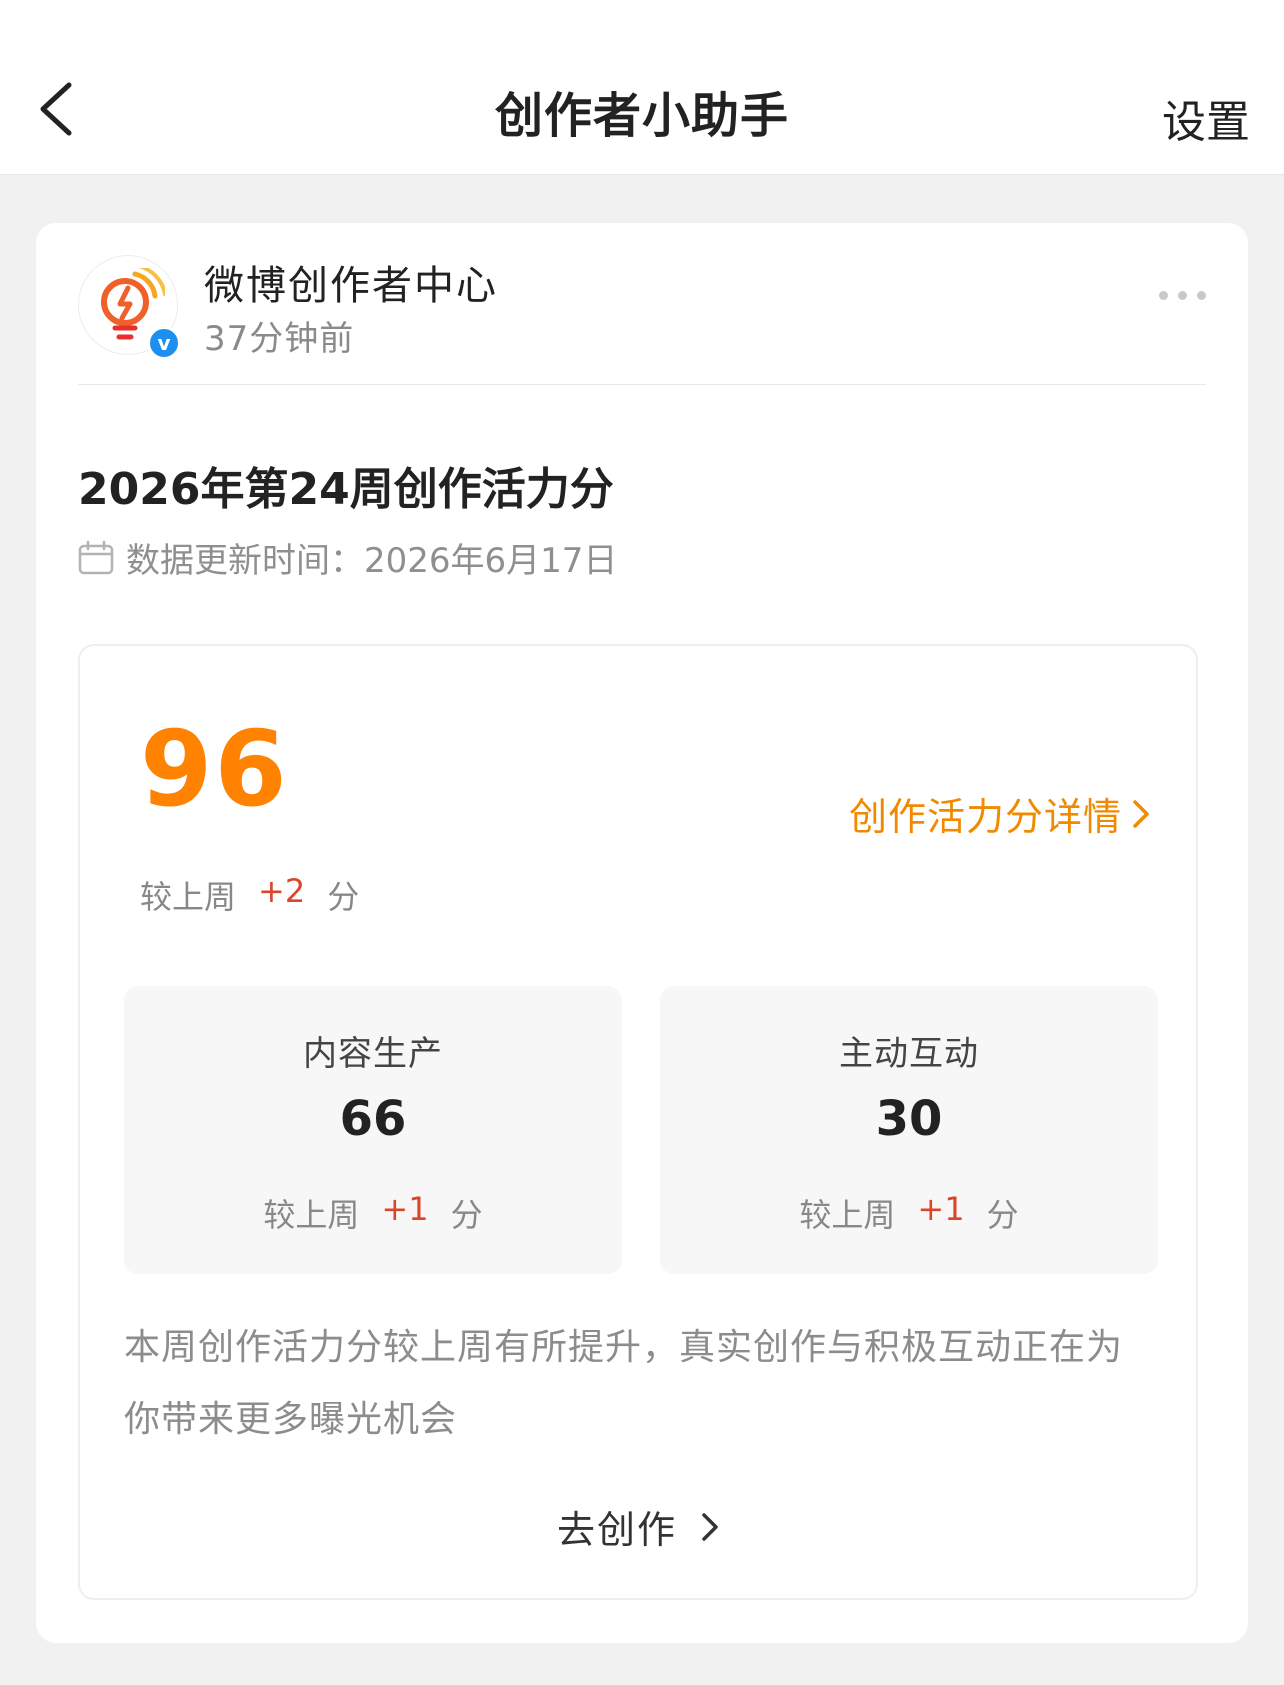 This screenshot has width=1284, height=1685. What do you see at coordinates (346, 489) in the screenshot?
I see `post-title: 2026年第24周创作活力分` at bounding box center [346, 489].